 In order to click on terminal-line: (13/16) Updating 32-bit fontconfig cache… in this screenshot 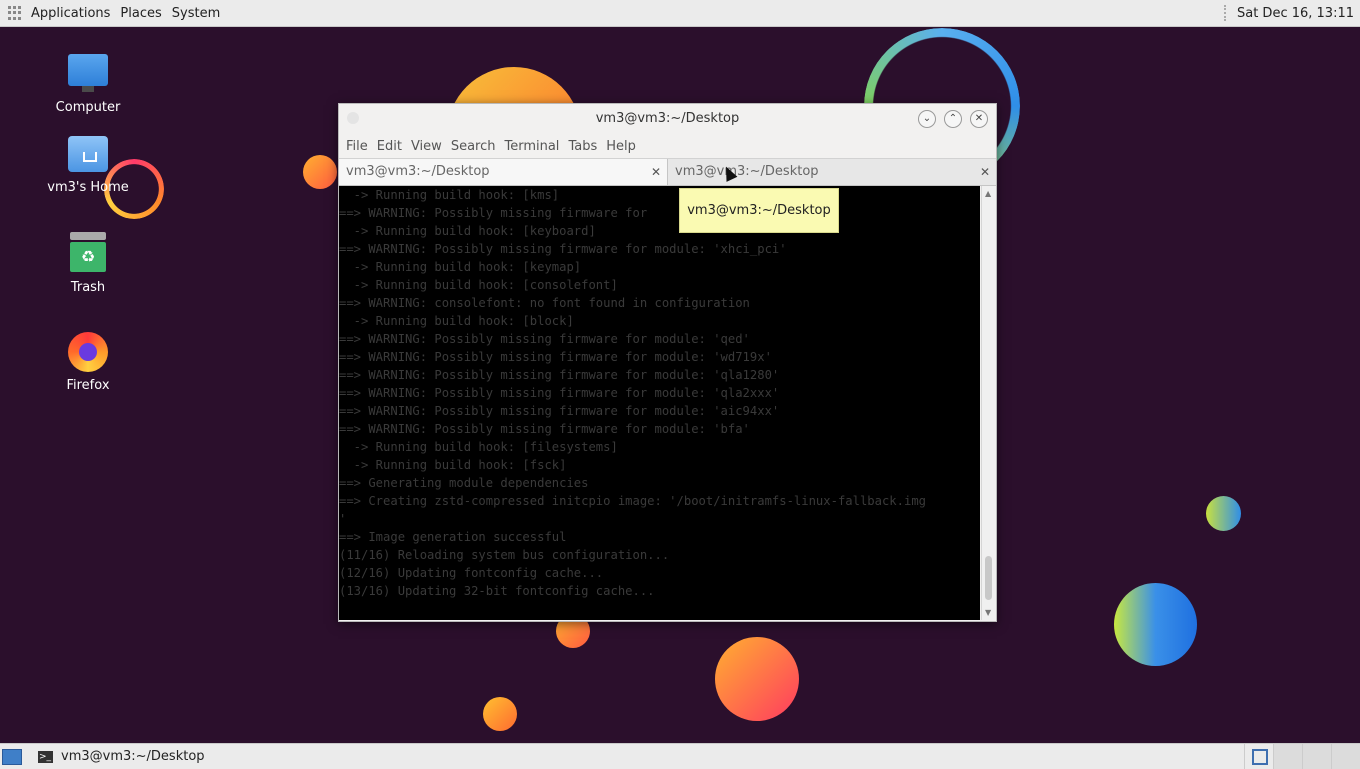, I will do `click(497, 591)`.